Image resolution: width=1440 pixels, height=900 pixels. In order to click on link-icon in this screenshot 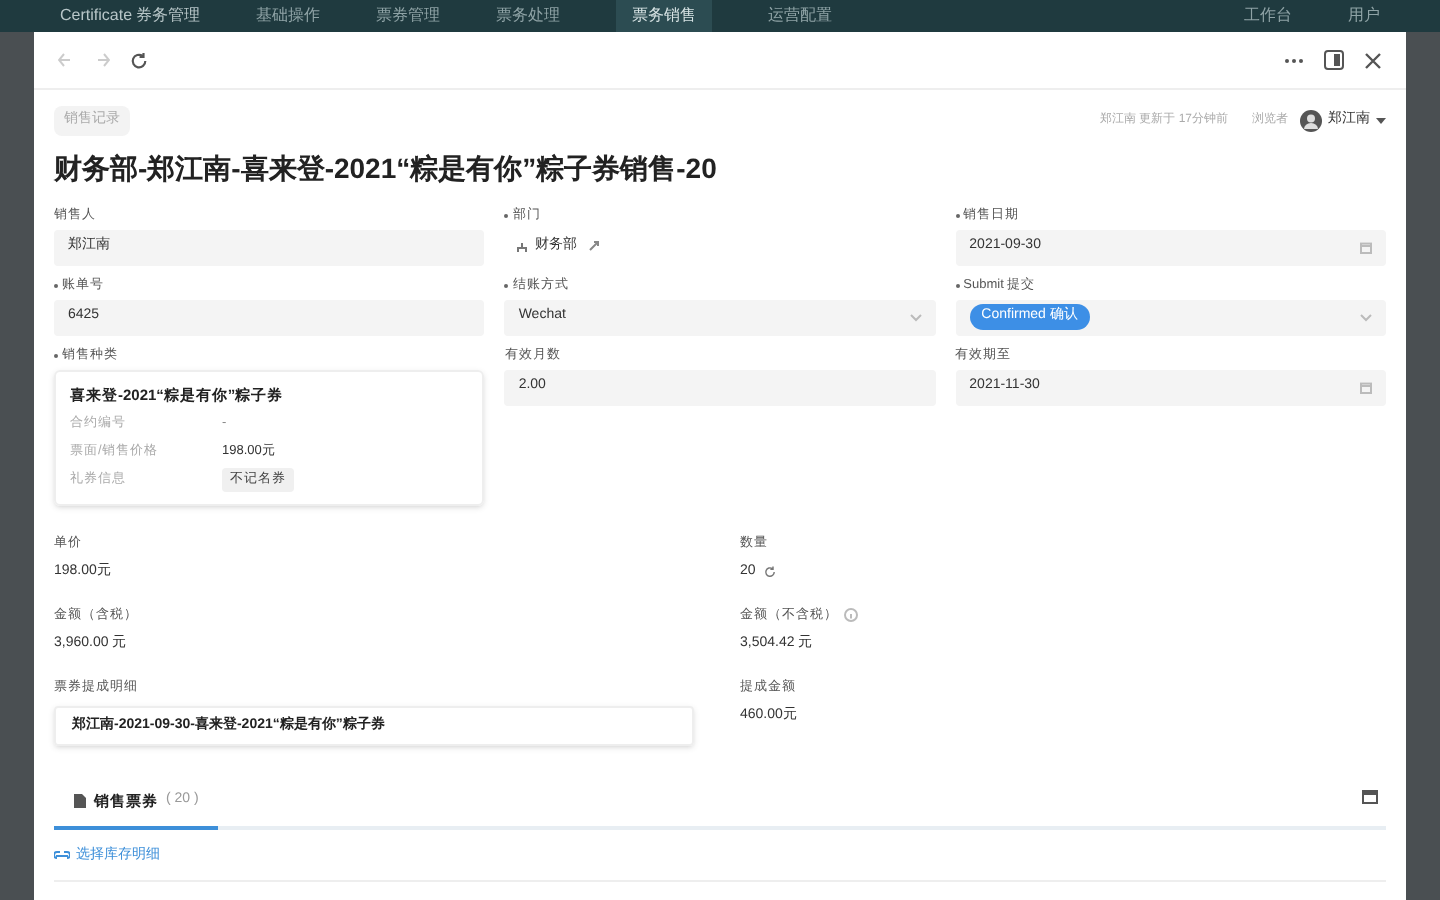, I will do `click(62, 856)`.